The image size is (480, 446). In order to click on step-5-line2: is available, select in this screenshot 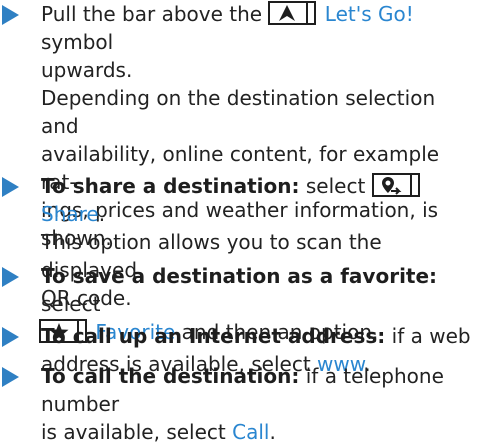, I will do `click(133, 432)`.